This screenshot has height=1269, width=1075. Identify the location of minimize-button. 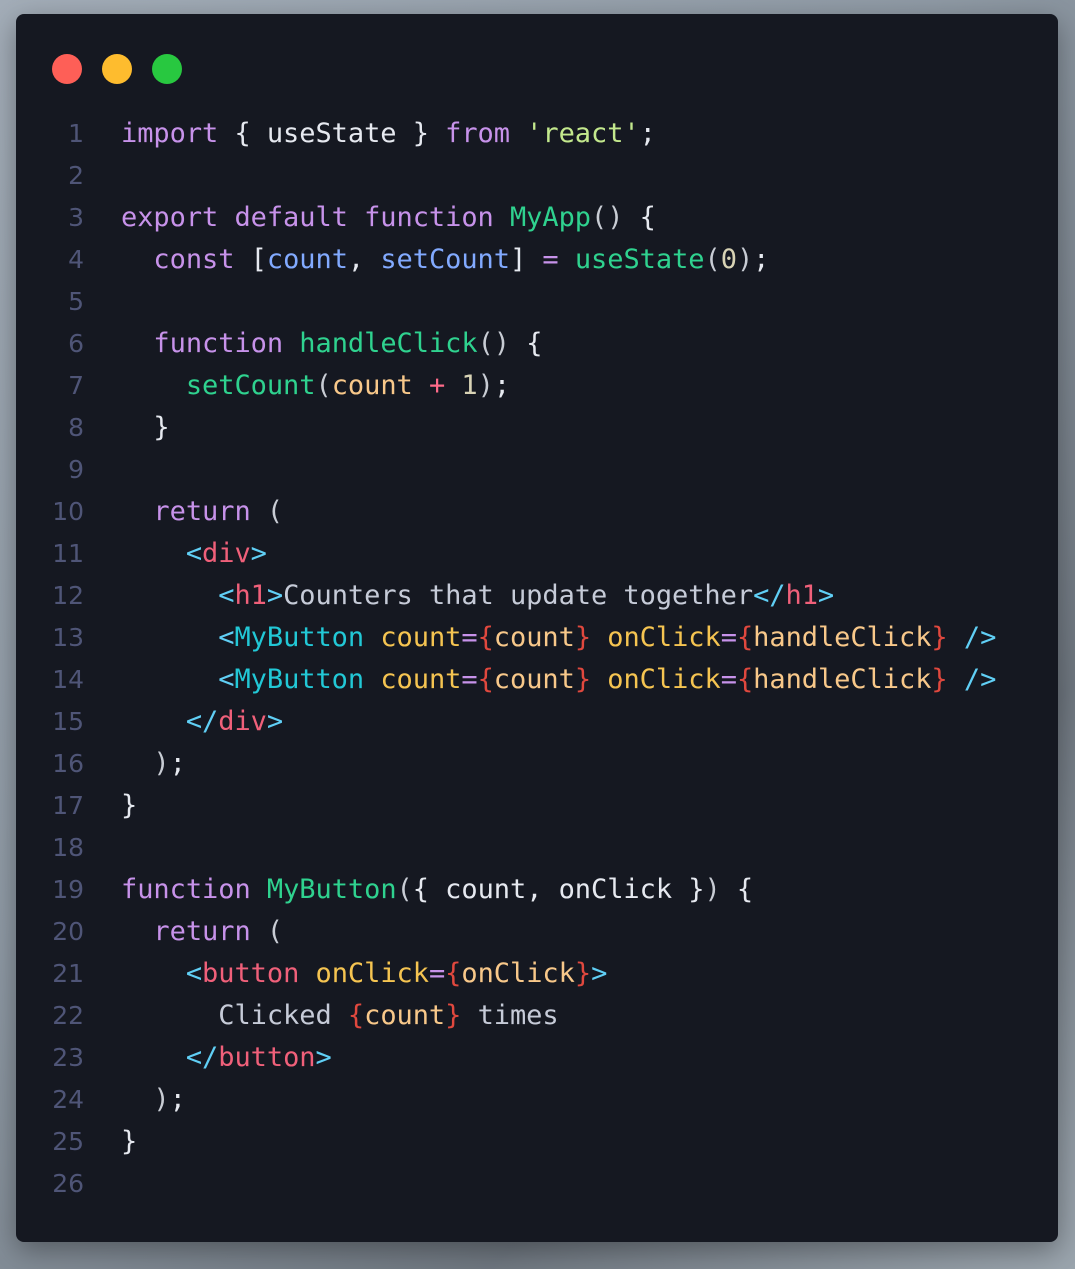
(117, 69).